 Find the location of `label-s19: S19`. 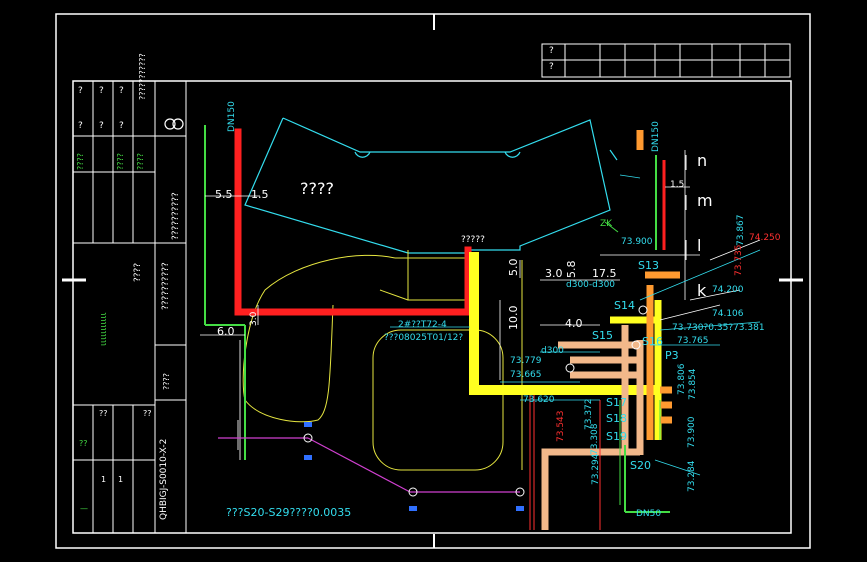

label-s19: S19 is located at coordinates (616, 436).